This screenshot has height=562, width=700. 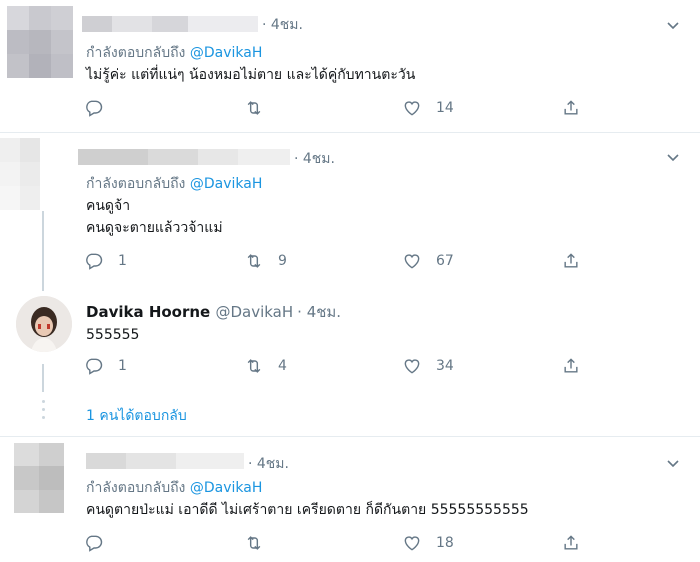 What do you see at coordinates (265, 366) in the screenshot?
I see `retweet-button: 4` at bounding box center [265, 366].